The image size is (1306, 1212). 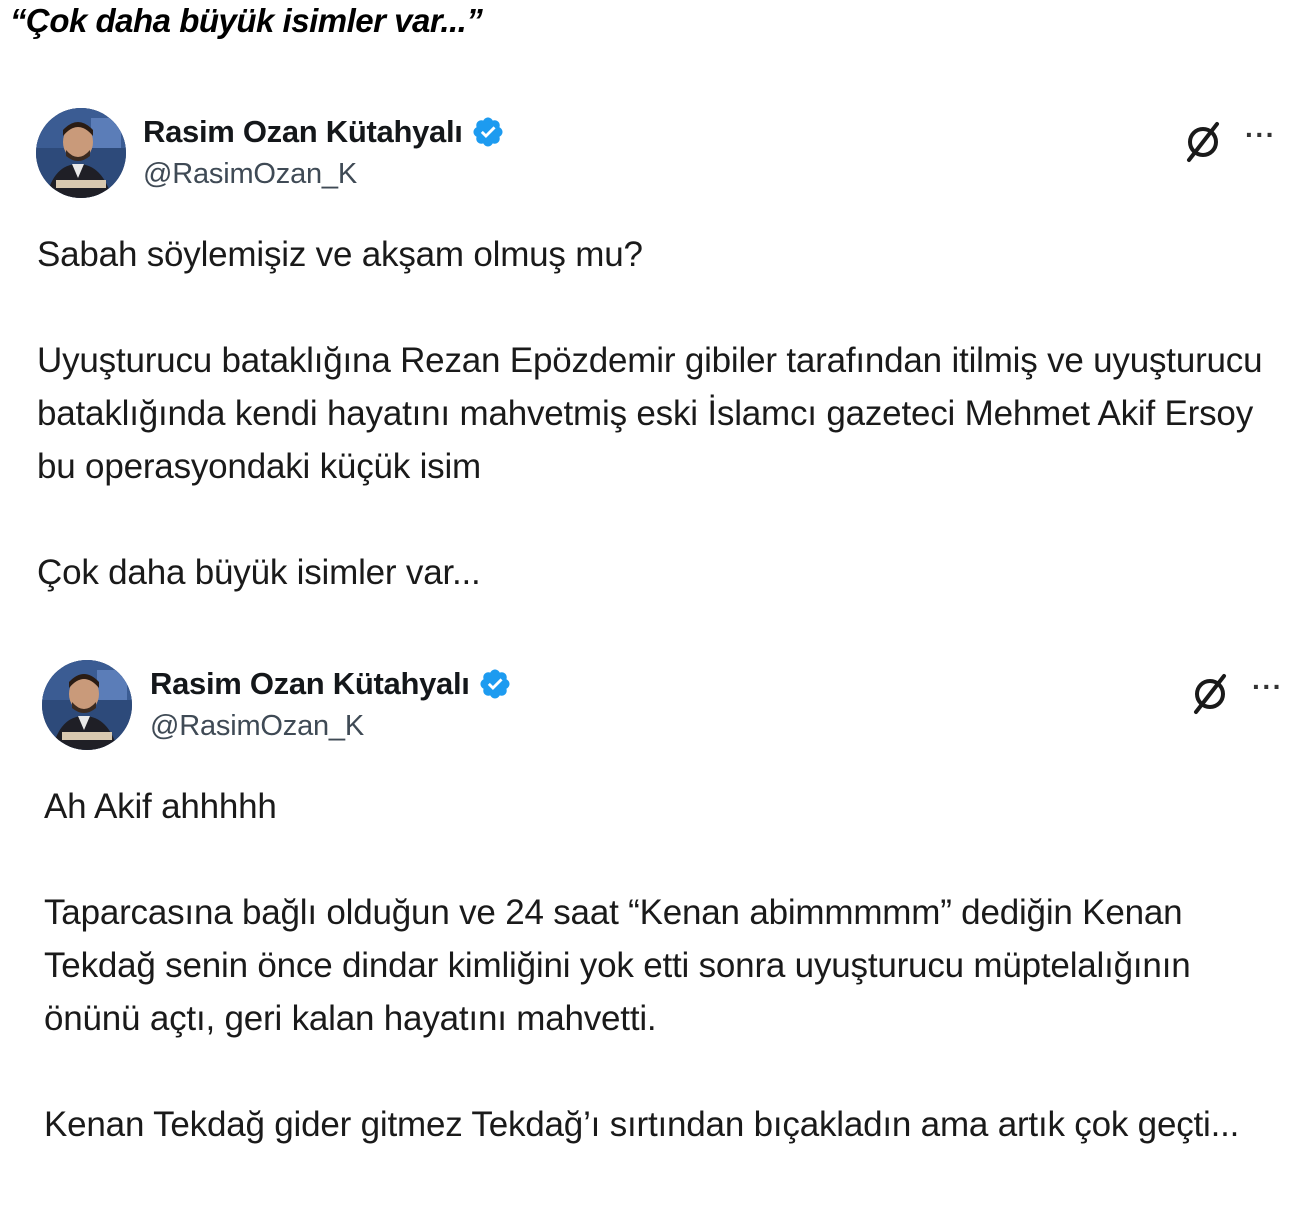 What do you see at coordinates (246, 20) in the screenshot?
I see `article-headline: “Çok daha büyük isimler var...”` at bounding box center [246, 20].